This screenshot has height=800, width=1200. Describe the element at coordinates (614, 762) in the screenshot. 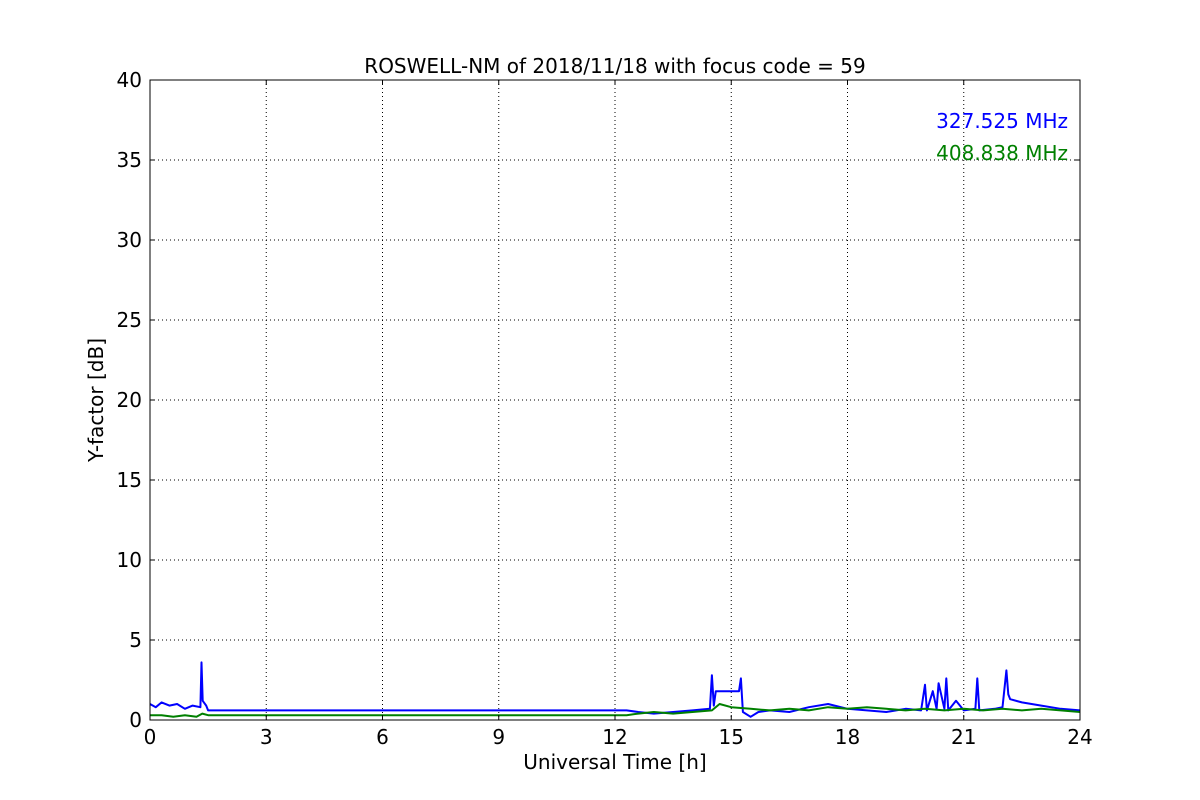

I see `x-axis-title: Universal Time [h]` at that location.